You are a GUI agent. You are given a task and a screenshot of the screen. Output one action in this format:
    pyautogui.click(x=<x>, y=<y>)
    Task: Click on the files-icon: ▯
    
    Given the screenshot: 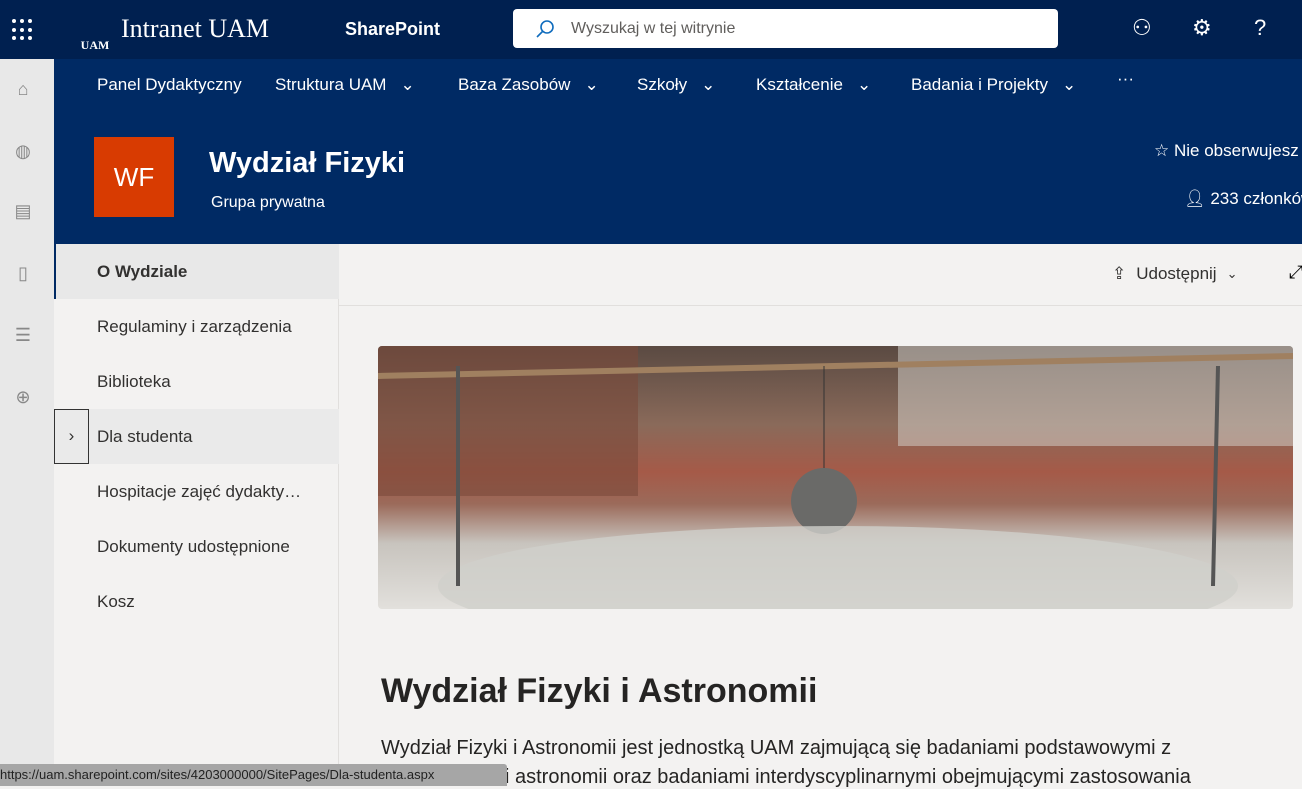 What is the action you would take?
    pyautogui.click(x=23, y=274)
    